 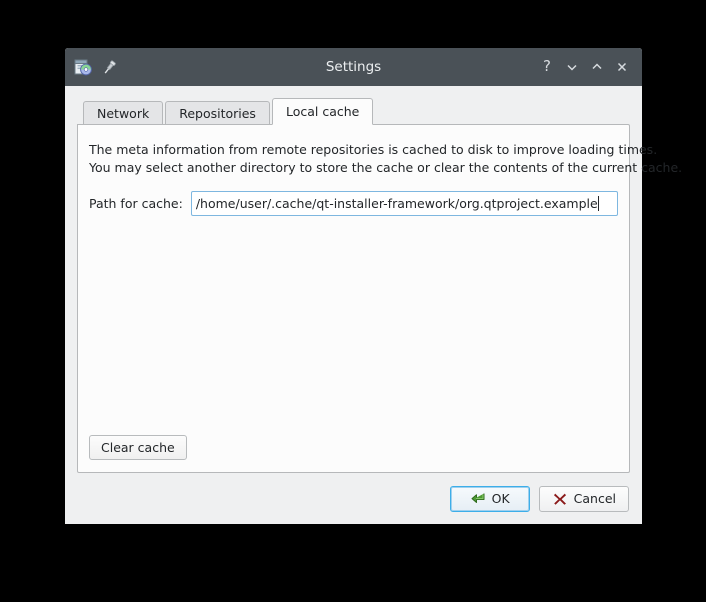 I want to click on tab-repositories-label: Repositories, so click(x=217, y=113).